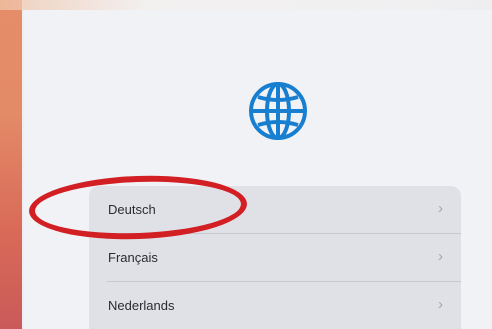  I want to click on globe-icon, so click(278, 111).